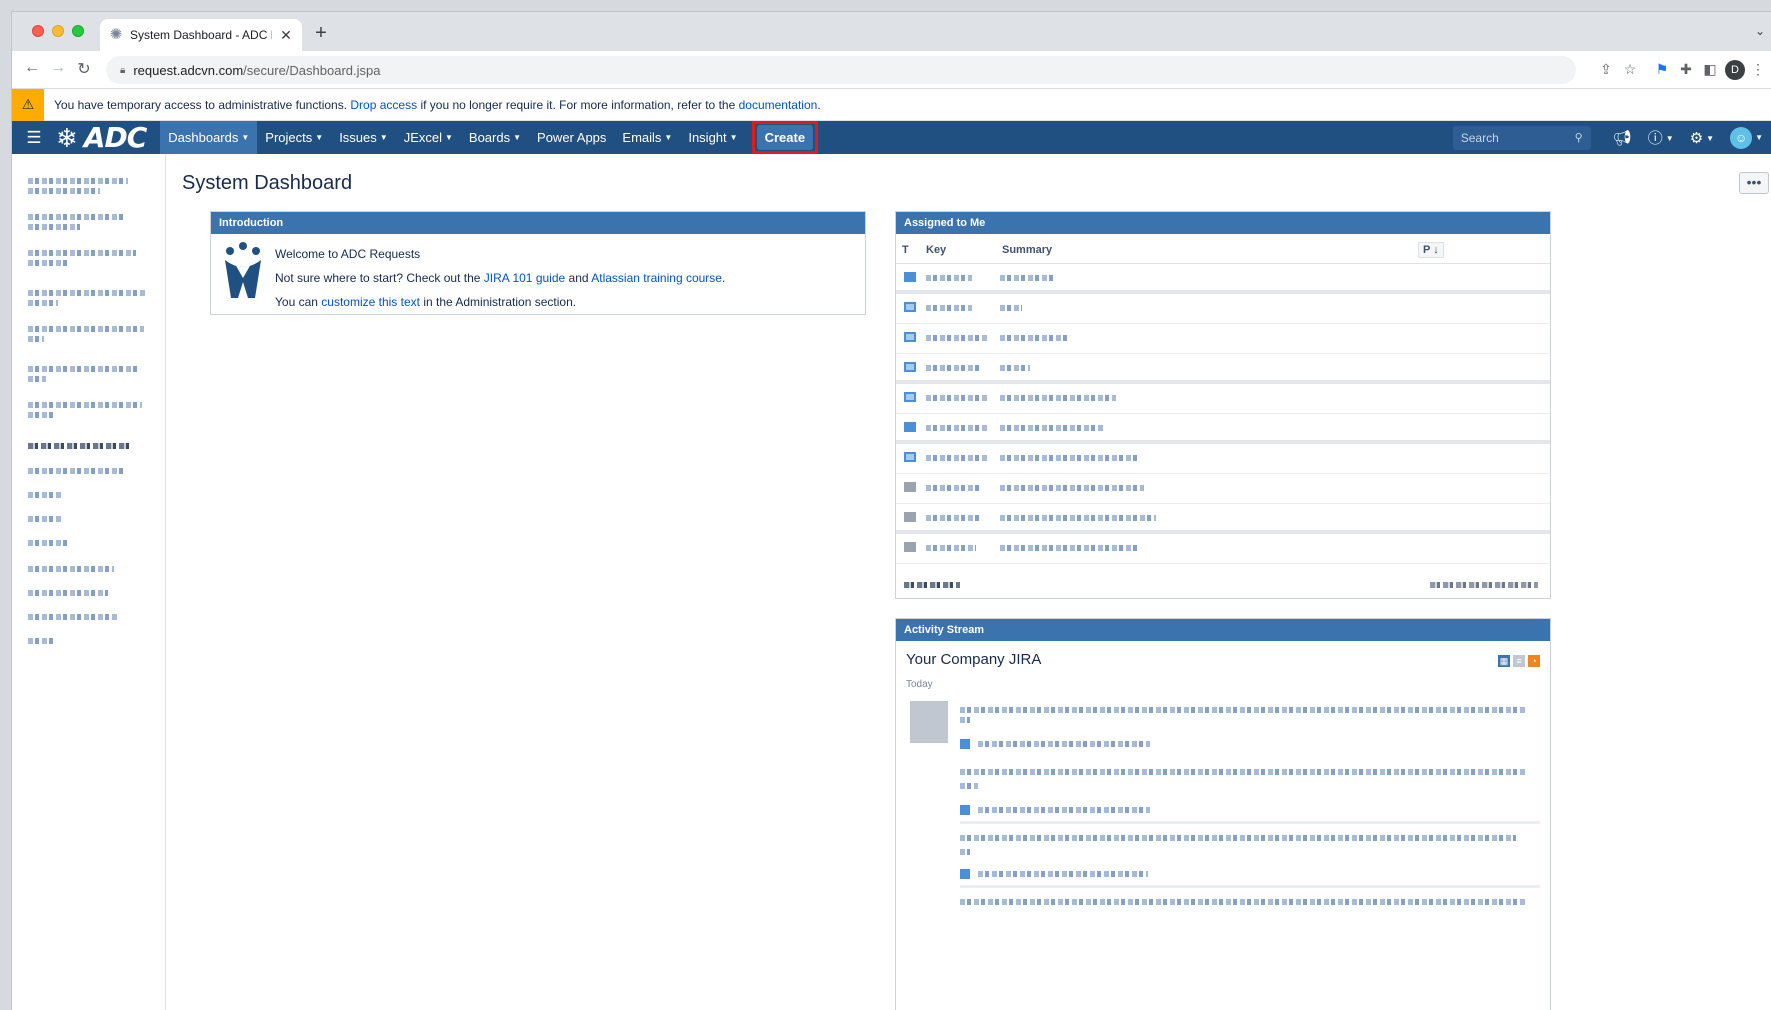 The image size is (1771, 1010). I want to click on search-input: Search ⚲, so click(1521, 137).